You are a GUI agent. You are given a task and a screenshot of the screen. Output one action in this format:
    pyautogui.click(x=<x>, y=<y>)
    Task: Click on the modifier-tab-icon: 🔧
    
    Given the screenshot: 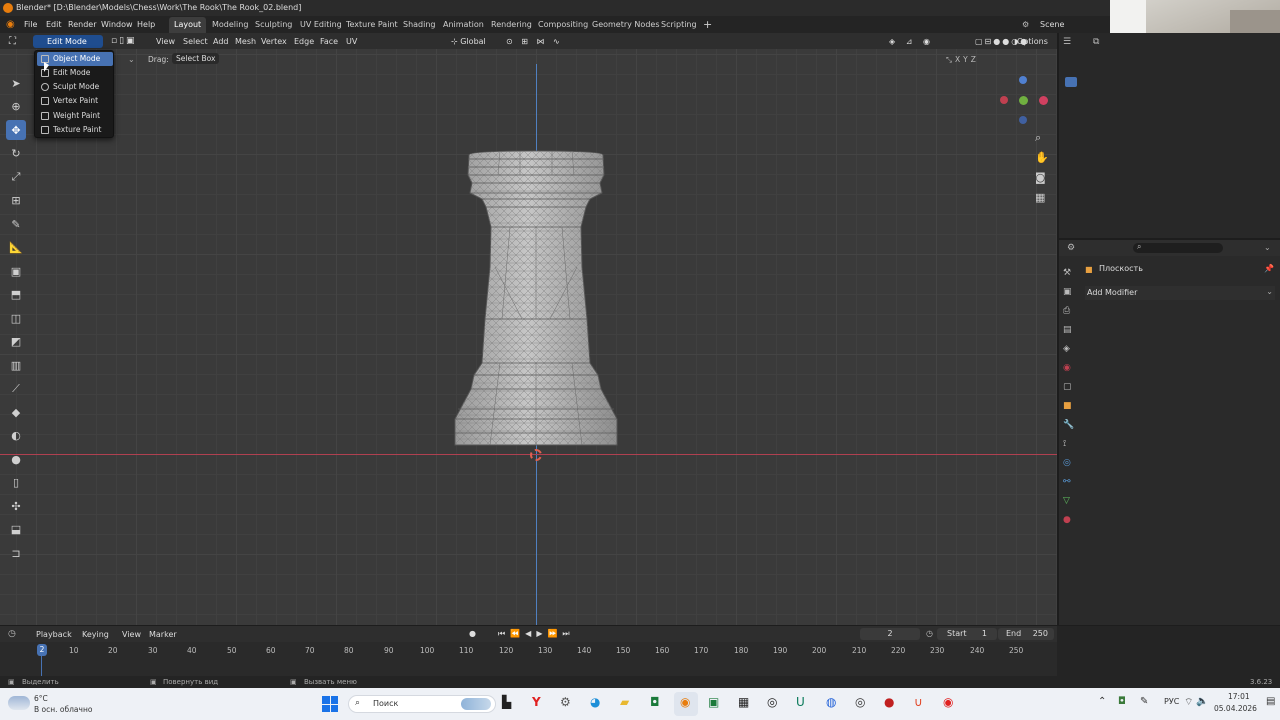 What is the action you would take?
    pyautogui.click(x=1070, y=425)
    